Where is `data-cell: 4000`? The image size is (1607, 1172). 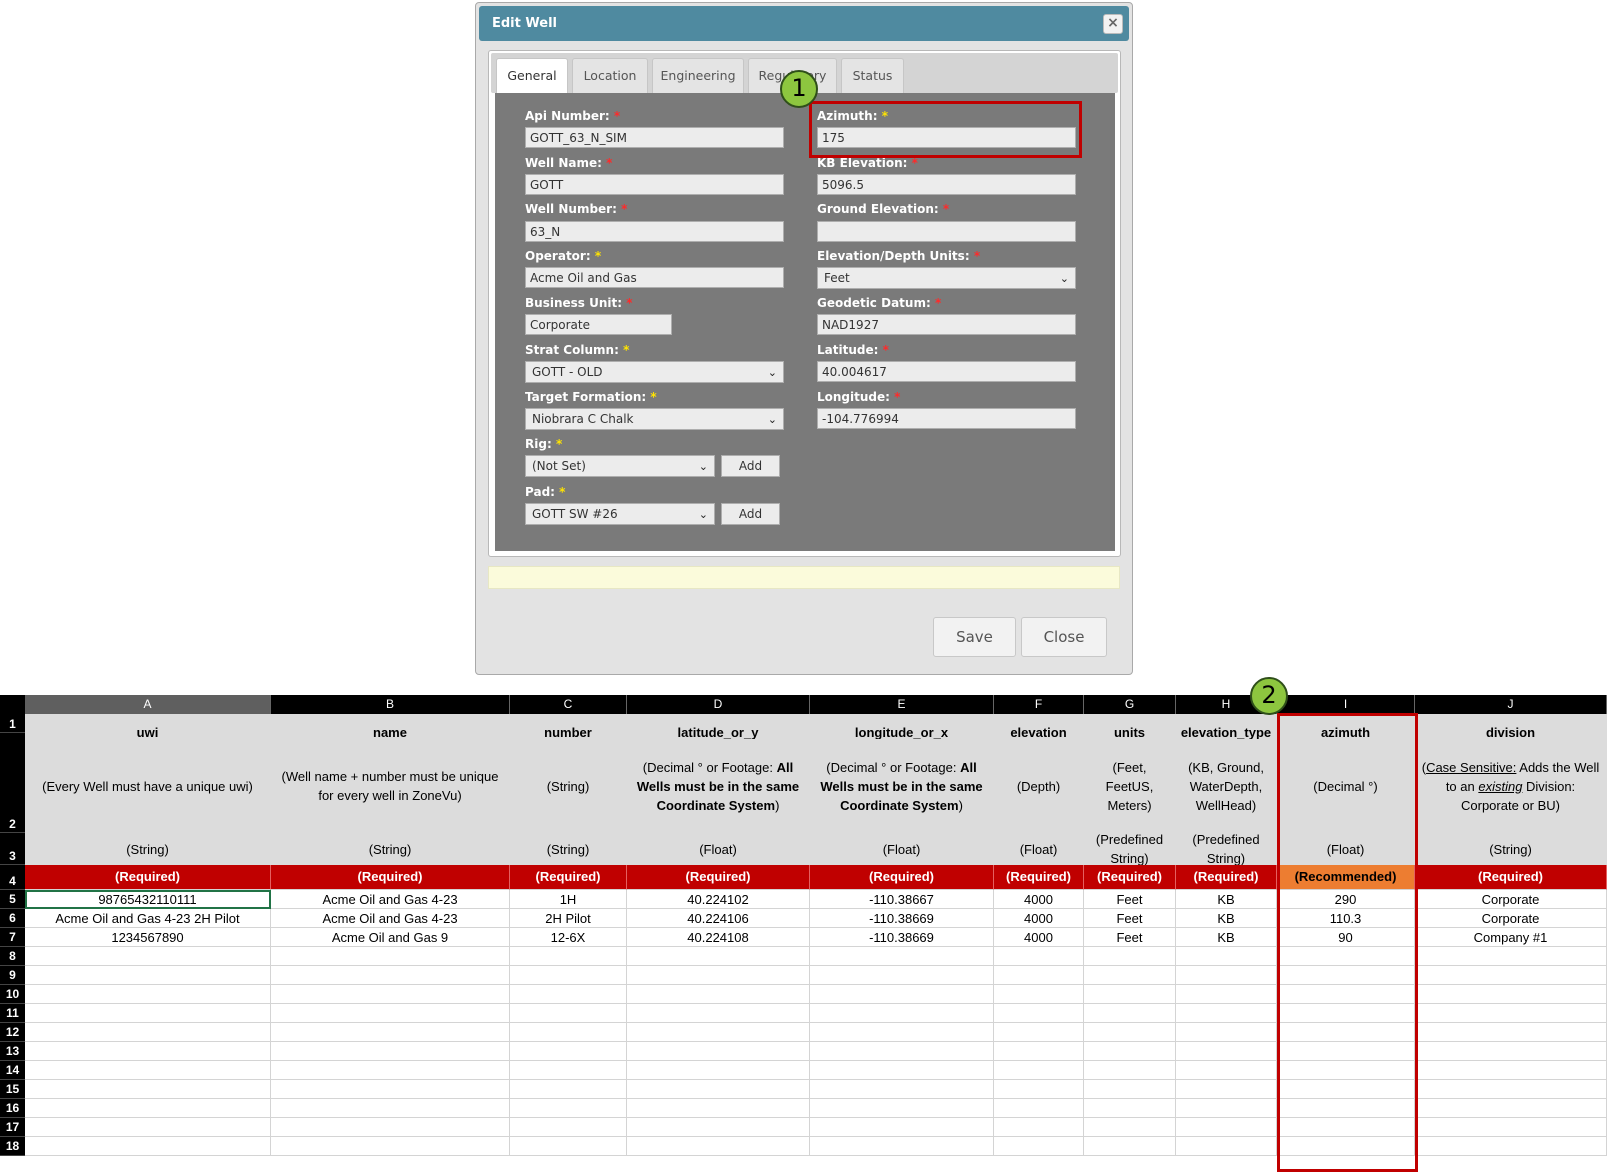
data-cell: 4000 is located at coordinates (1039, 918).